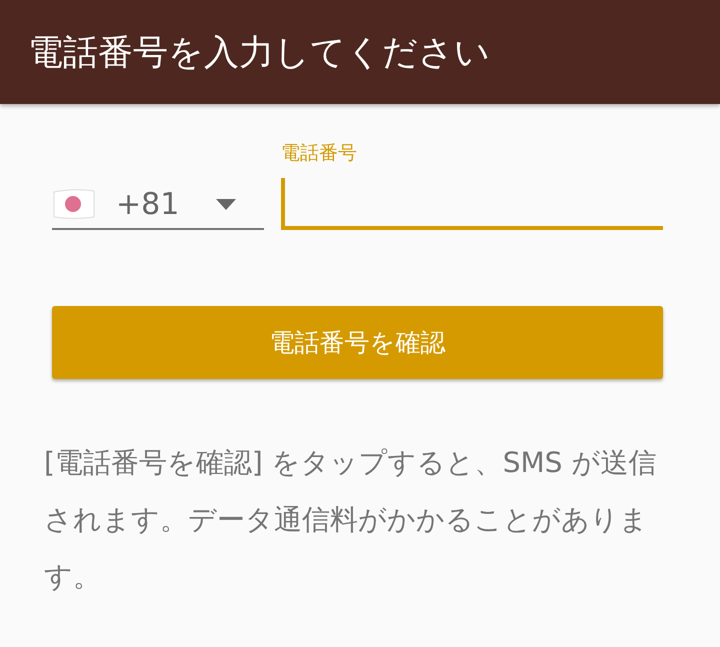 The image size is (720, 647). I want to click on country-code-dropdown: +81, so click(158, 205).